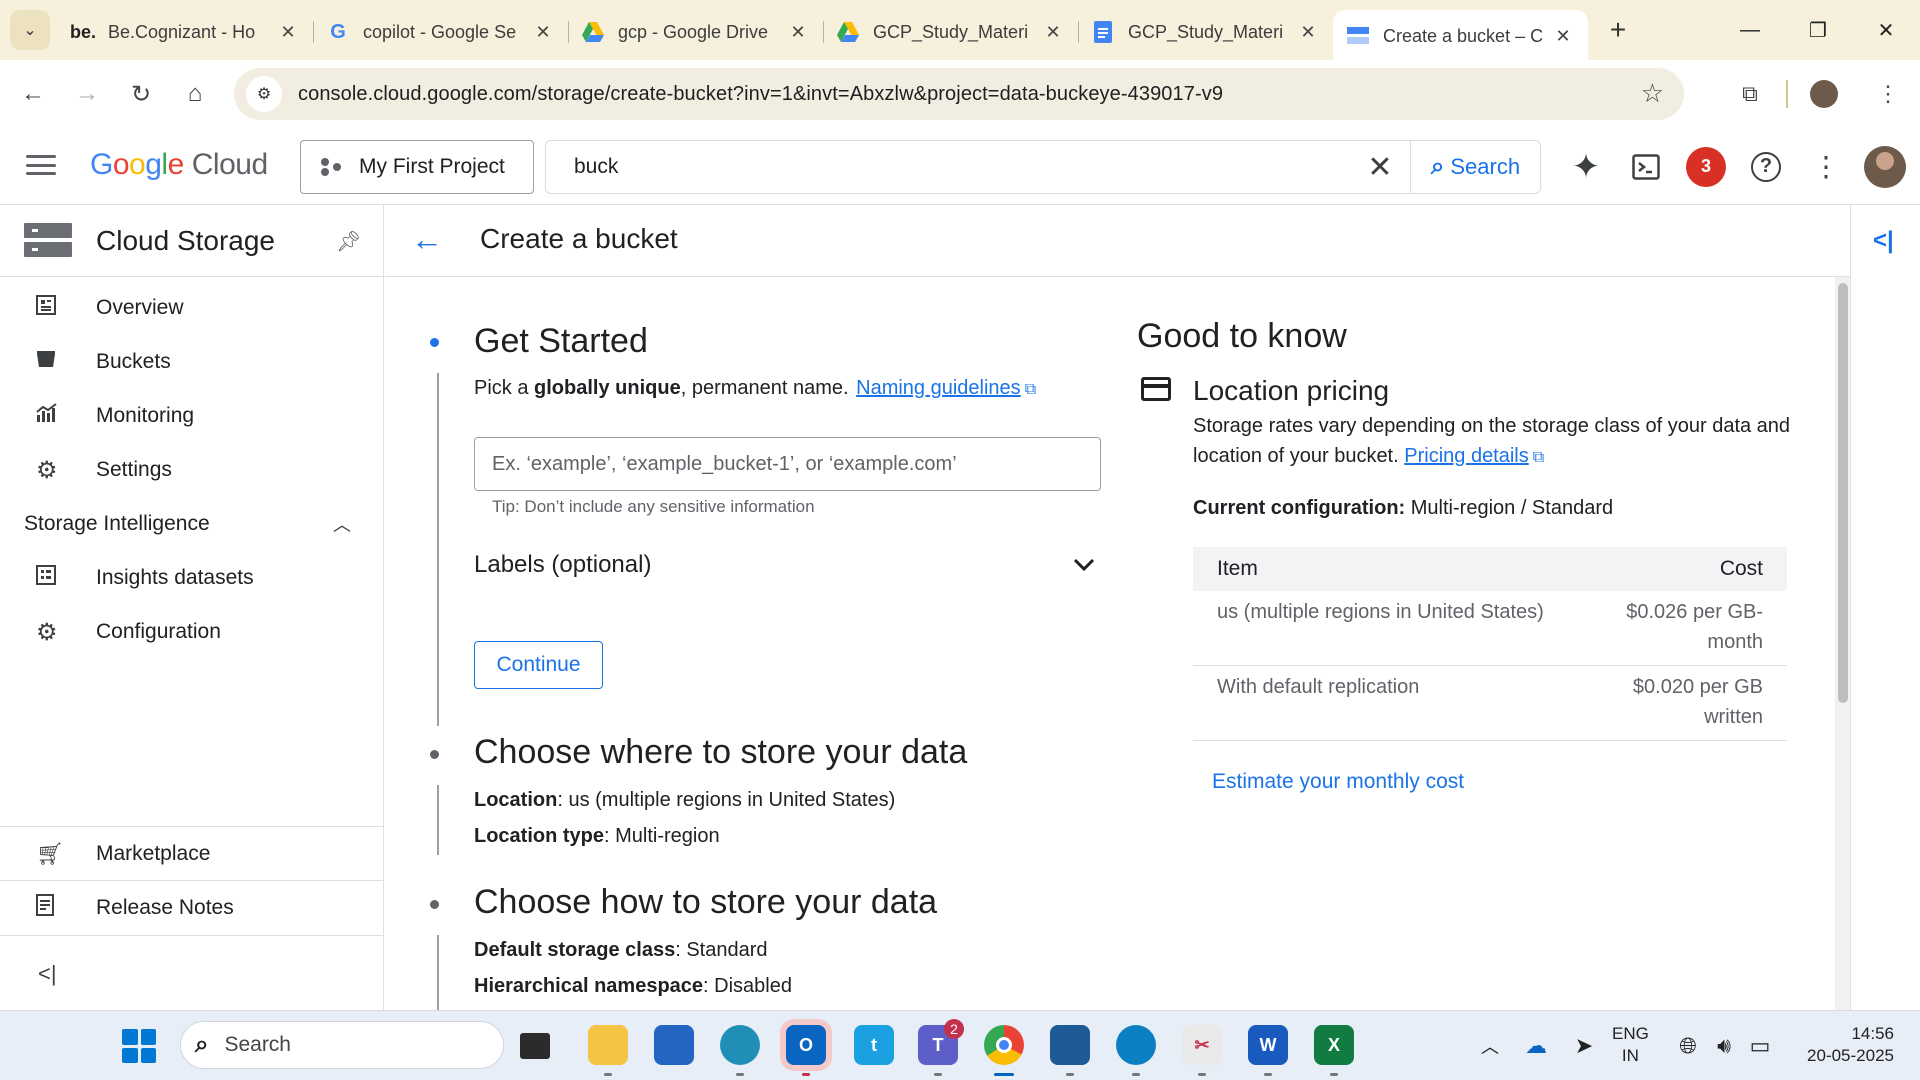  I want to click on labels-expander: Labels (optional), so click(787, 565).